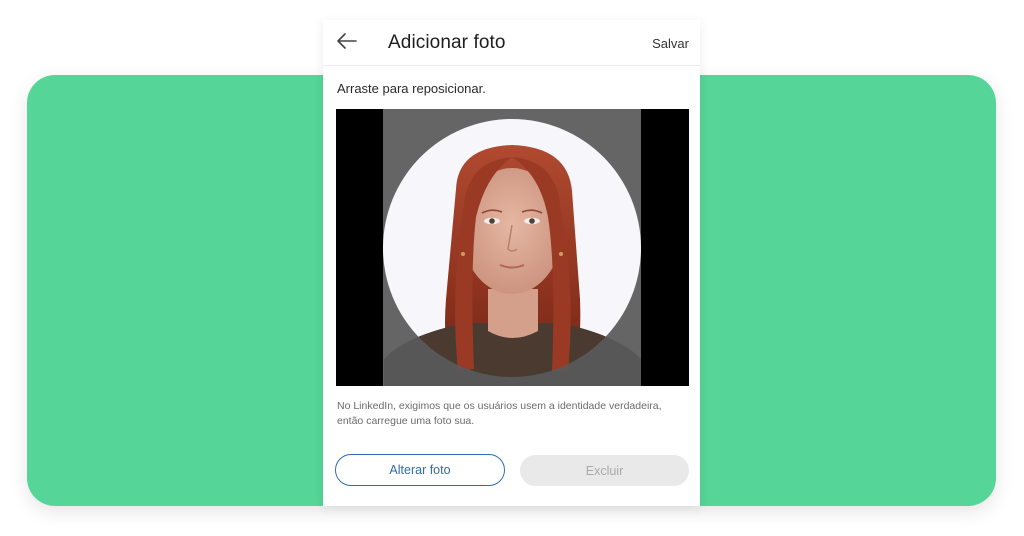 This screenshot has width=1024, height=536. What do you see at coordinates (604, 470) in the screenshot?
I see `delete-photo-button: Excluir` at bounding box center [604, 470].